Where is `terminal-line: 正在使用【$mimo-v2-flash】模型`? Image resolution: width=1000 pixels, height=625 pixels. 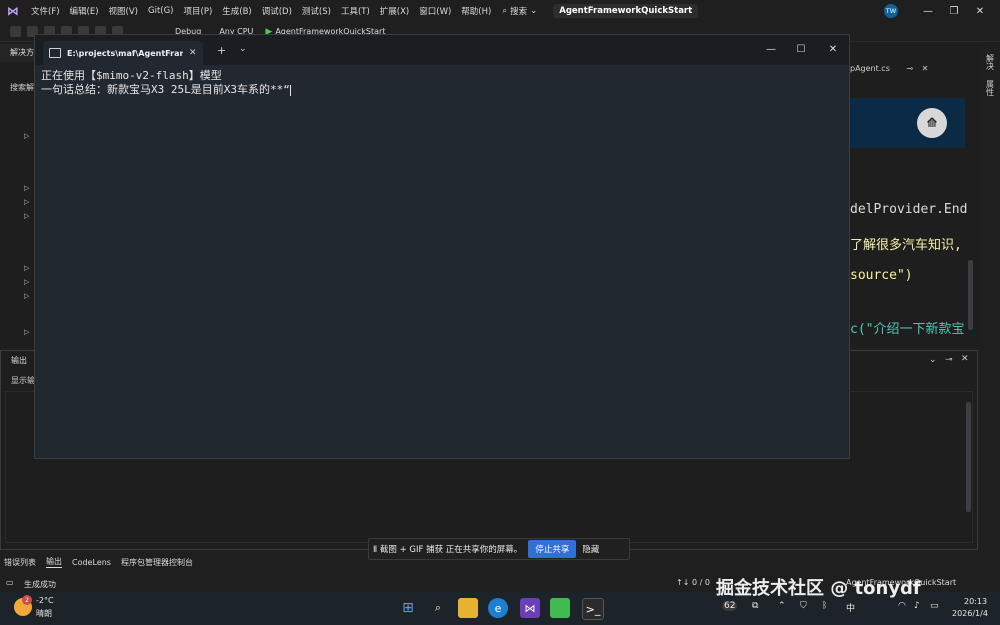
terminal-line: 正在使用【$mimo-v2-flash】模型 is located at coordinates (131, 75).